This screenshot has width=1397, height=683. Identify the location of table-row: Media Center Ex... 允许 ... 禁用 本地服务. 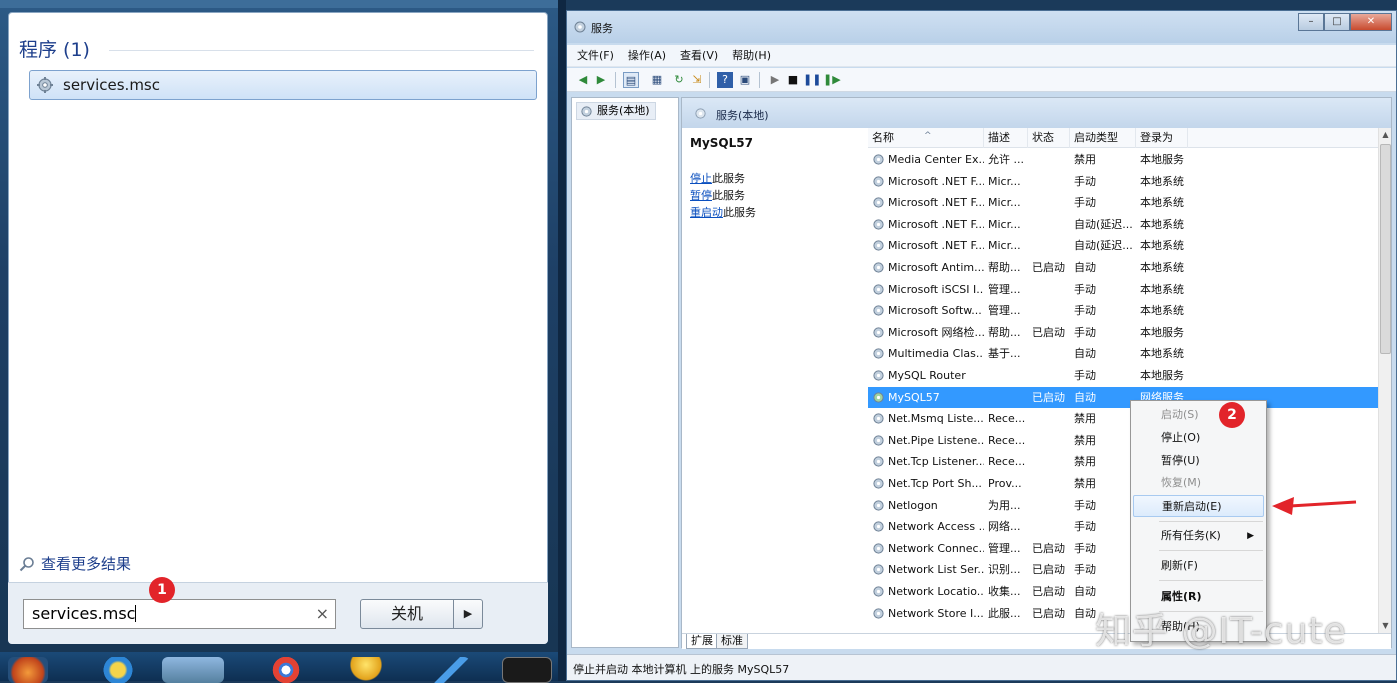
(1123, 160).